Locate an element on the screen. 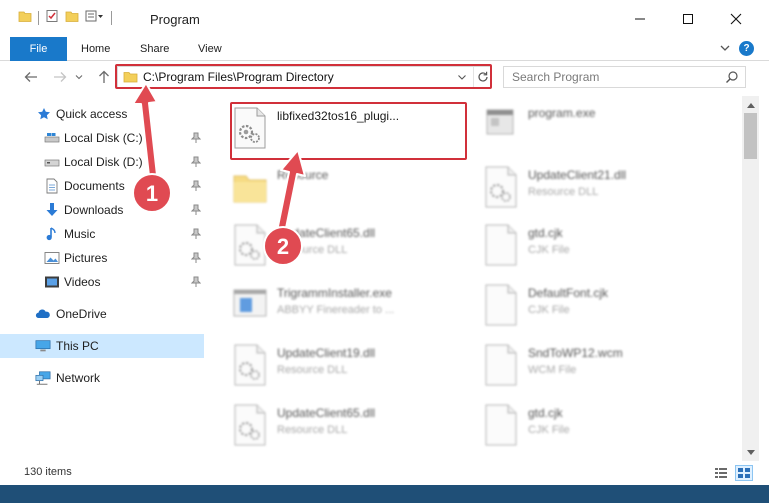 The image size is (769, 503). search-box is located at coordinates (624, 77).